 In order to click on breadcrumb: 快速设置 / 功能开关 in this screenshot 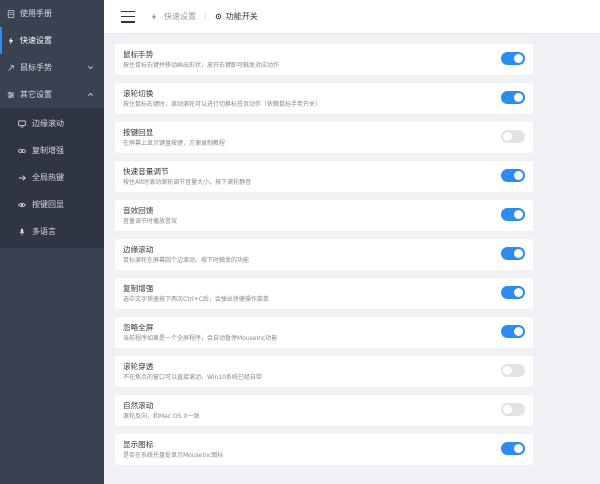, I will do `click(204, 16)`.